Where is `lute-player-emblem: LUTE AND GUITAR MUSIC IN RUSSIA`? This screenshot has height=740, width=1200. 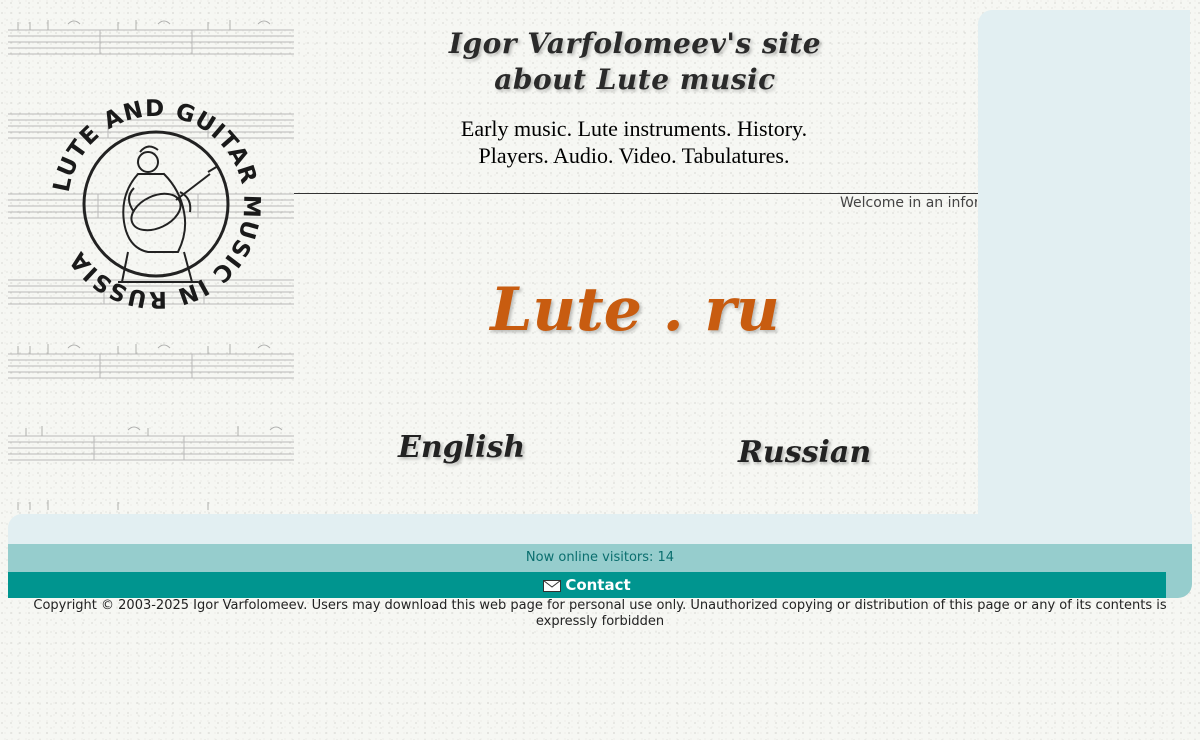
lute-player-emblem: LUTE AND GUITAR MUSIC IN RUSSIA is located at coordinates (156, 204).